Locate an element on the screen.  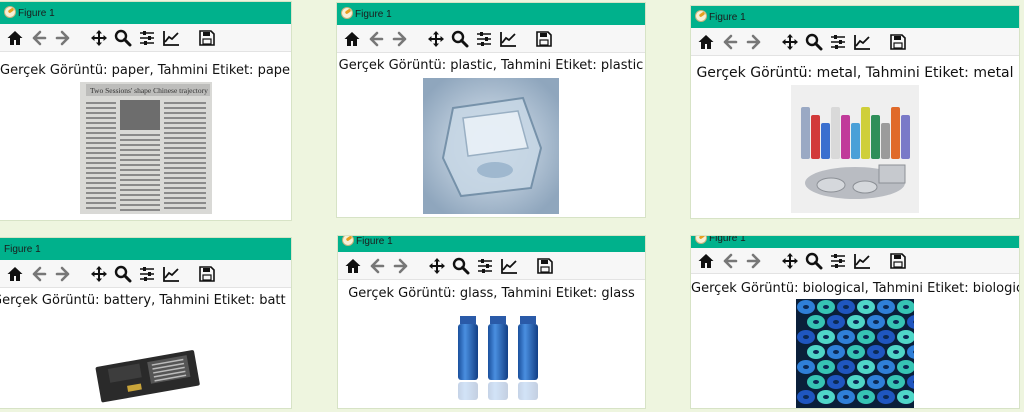
plastic-container-photo is located at coordinates (491, 146).